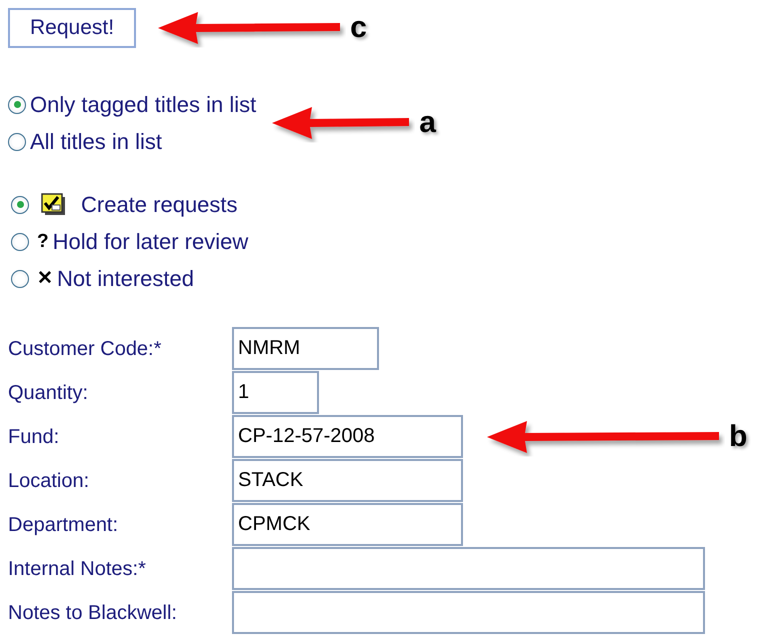 This screenshot has height=640, width=758. What do you see at coordinates (427, 123) in the screenshot?
I see `callout-label: a` at bounding box center [427, 123].